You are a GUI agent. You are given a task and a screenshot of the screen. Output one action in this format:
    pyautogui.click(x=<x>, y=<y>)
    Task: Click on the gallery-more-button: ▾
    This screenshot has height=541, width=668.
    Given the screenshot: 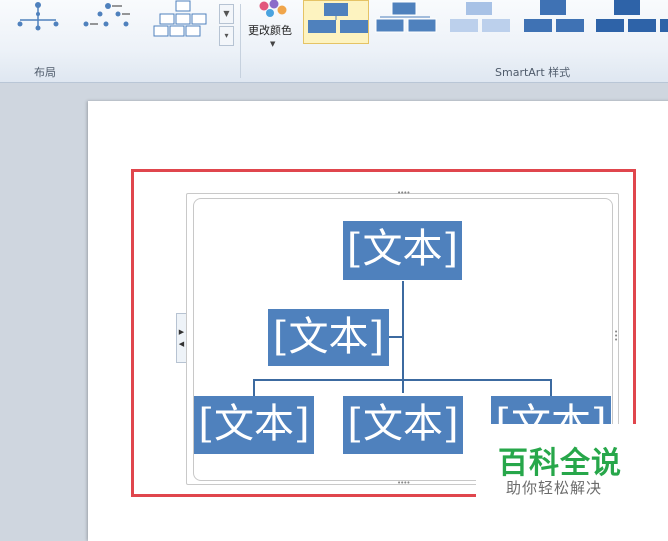 What is the action you would take?
    pyautogui.click(x=226, y=36)
    